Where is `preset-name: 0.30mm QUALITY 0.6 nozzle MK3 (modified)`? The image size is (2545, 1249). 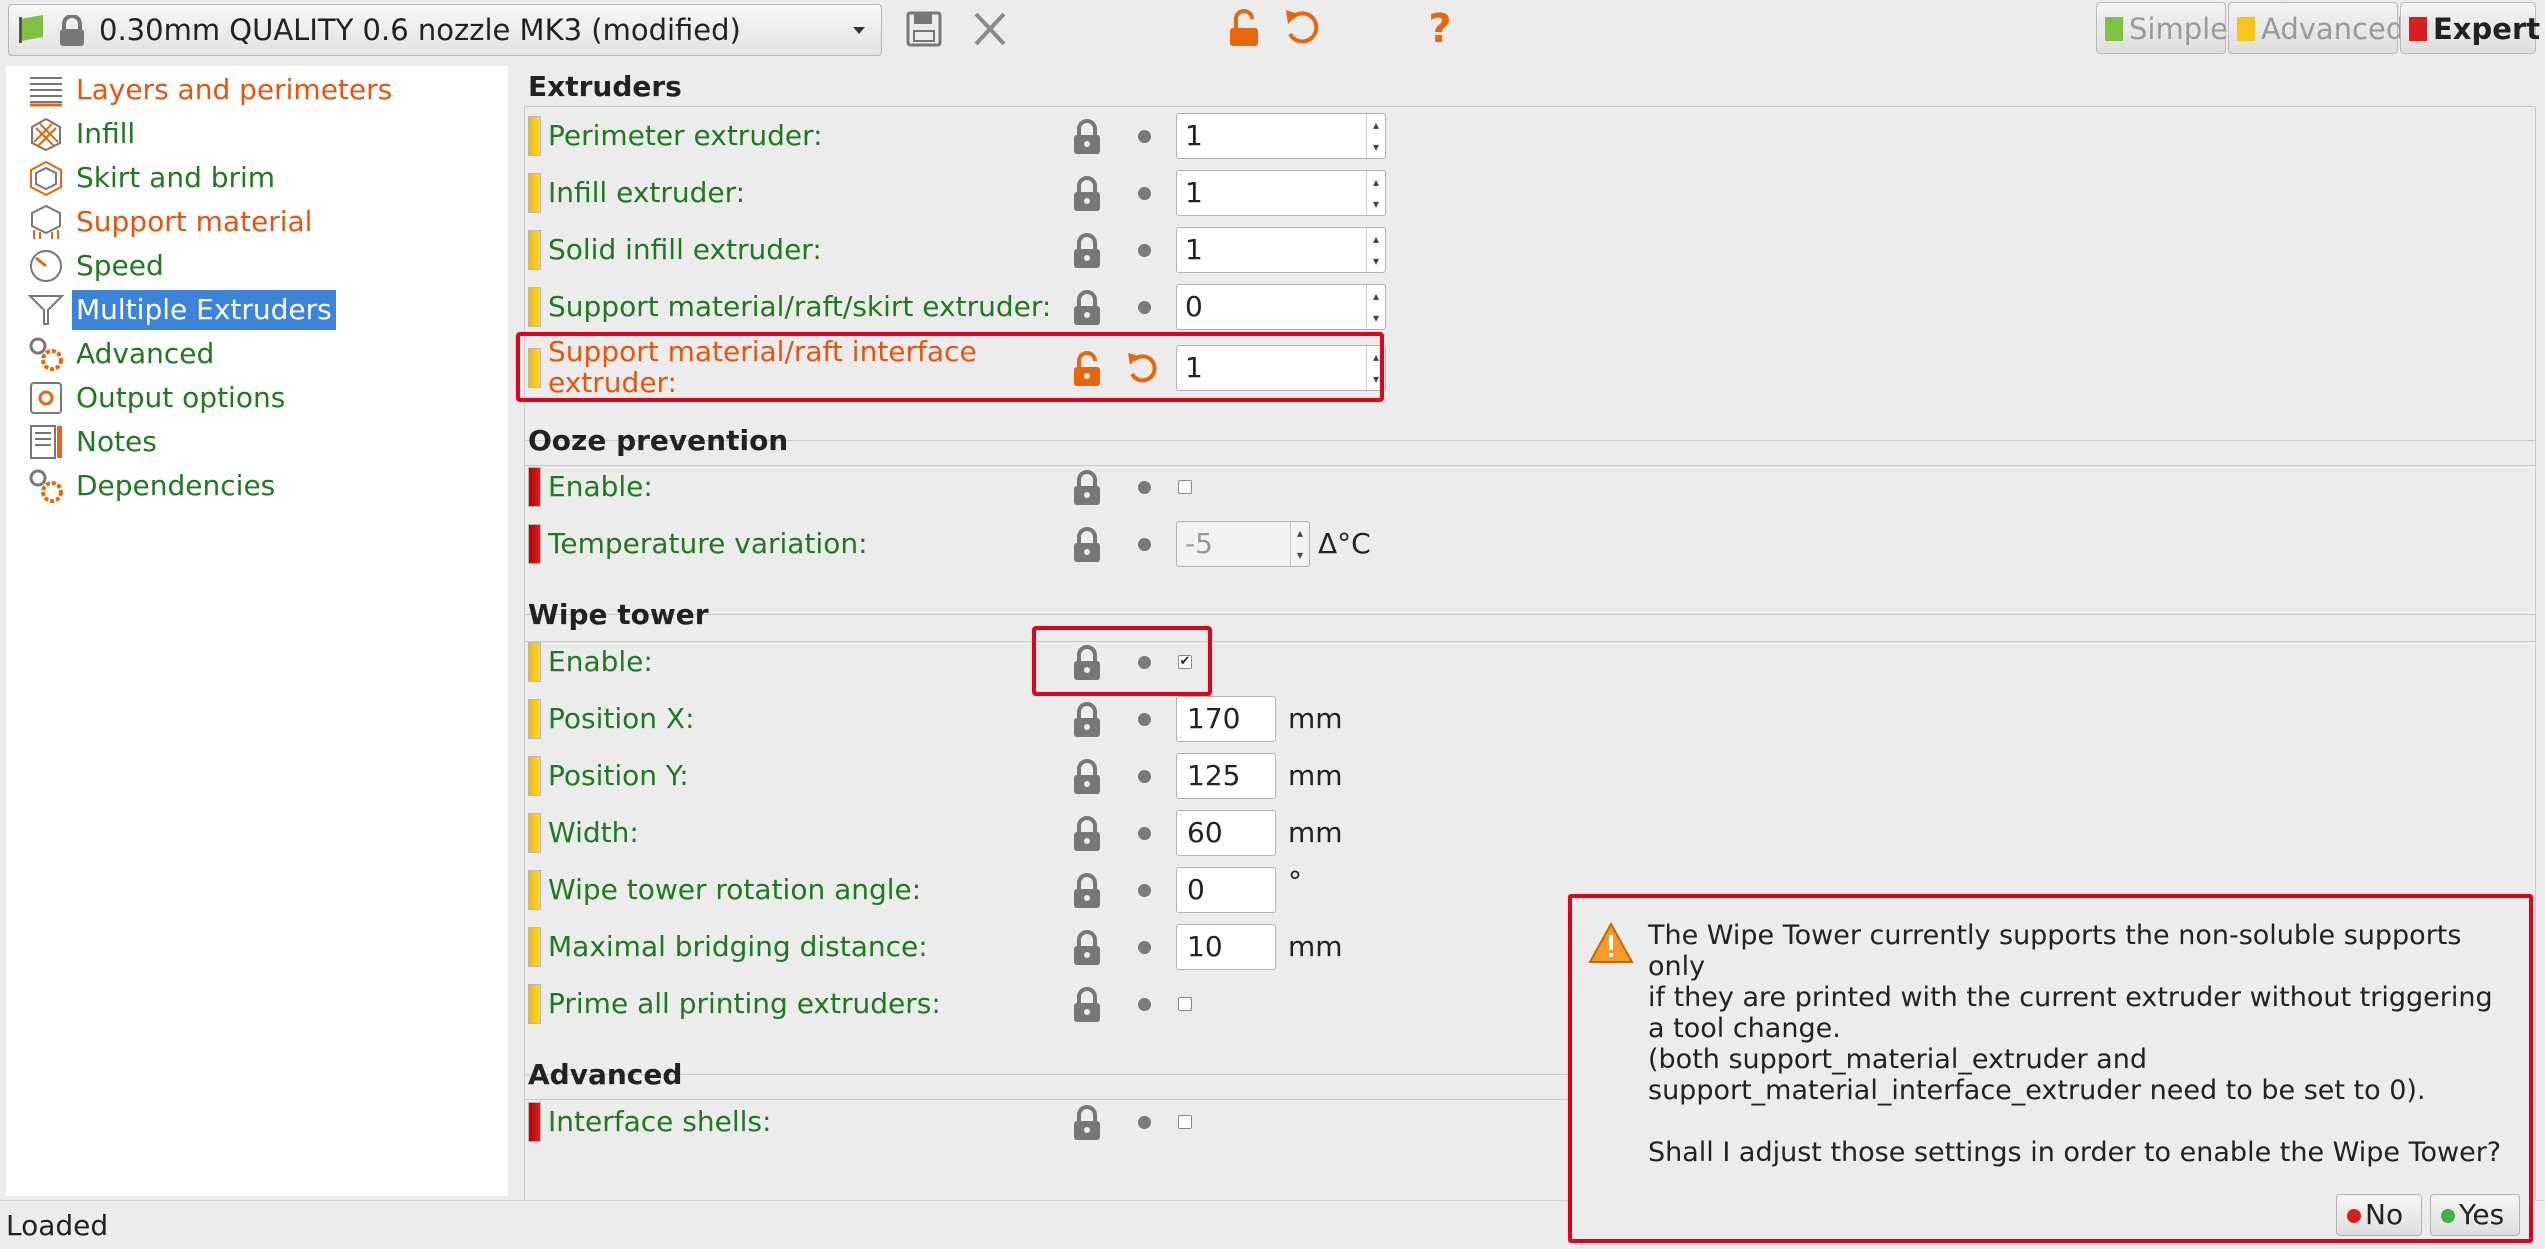 preset-name: 0.30mm QUALITY 0.6 nozzle MK3 (modified) is located at coordinates (420, 30).